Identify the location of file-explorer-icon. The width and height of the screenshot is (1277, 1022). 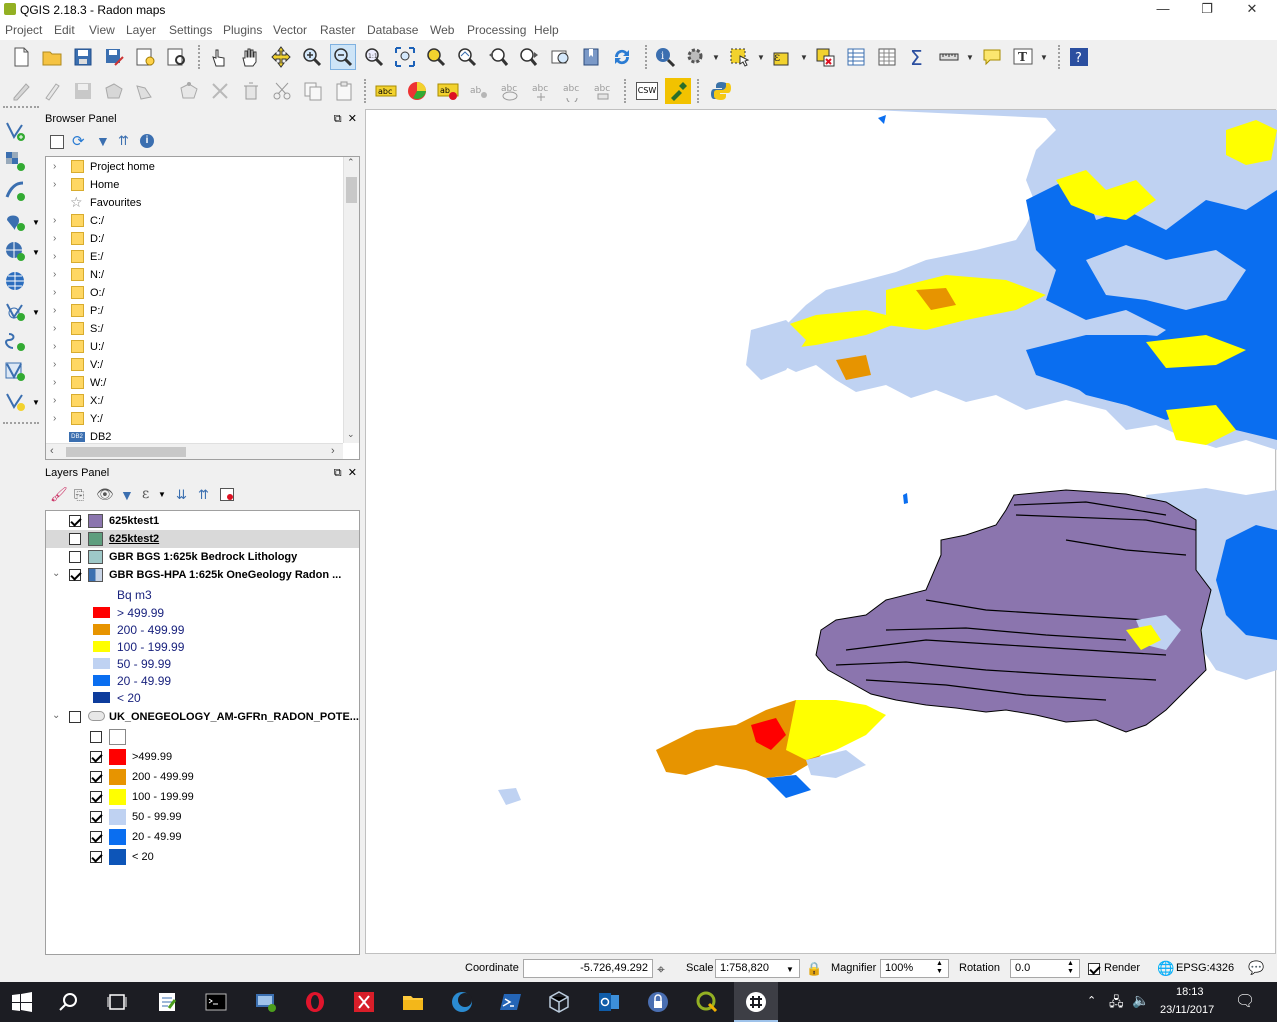
(413, 1002).